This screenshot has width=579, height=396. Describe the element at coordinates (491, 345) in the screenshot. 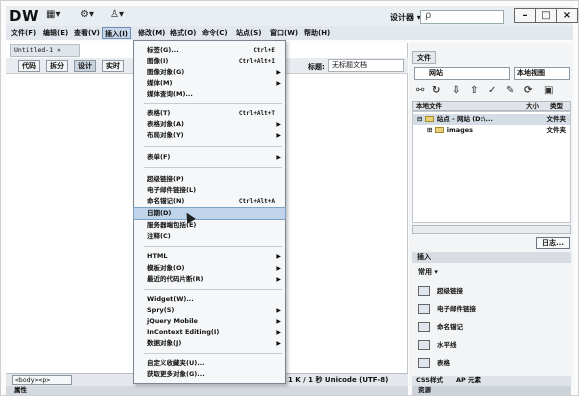

I see `insert-horizontal-rule: 水平线` at that location.